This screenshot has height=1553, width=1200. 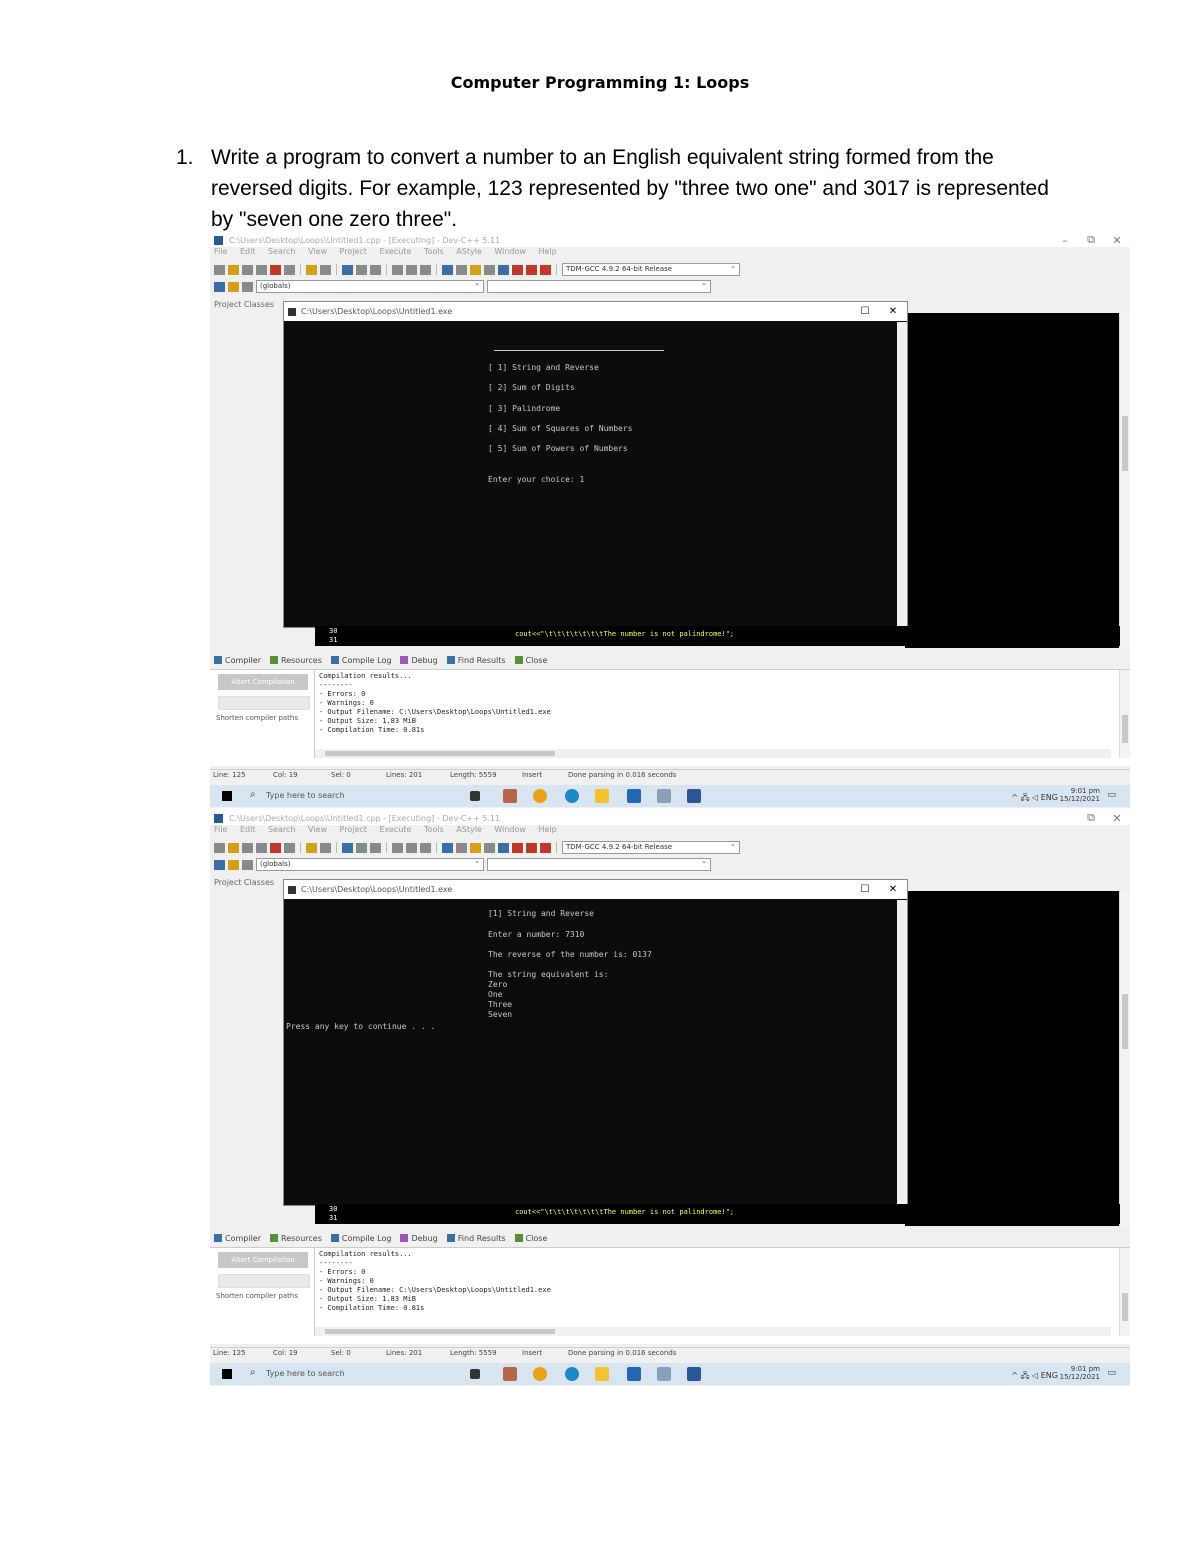 I want to click on goto-icon, so click(x=375, y=269).